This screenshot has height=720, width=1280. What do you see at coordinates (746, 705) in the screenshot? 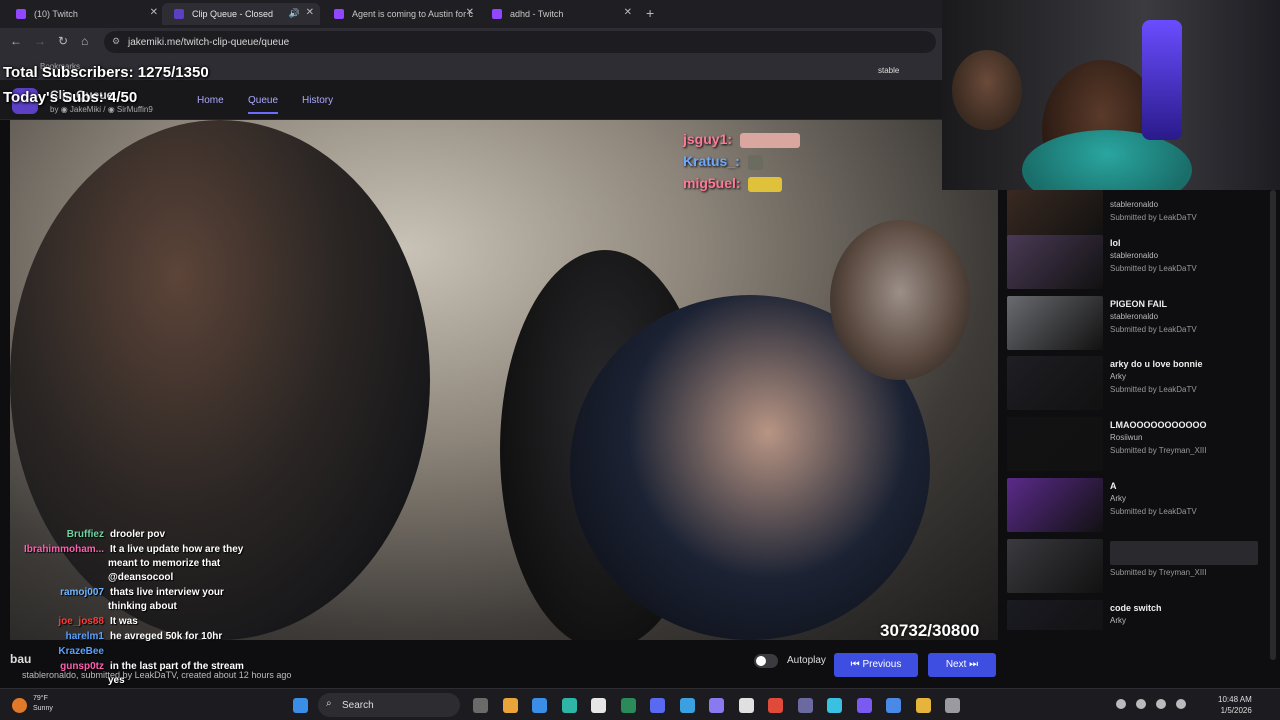
I see `github-icon` at bounding box center [746, 705].